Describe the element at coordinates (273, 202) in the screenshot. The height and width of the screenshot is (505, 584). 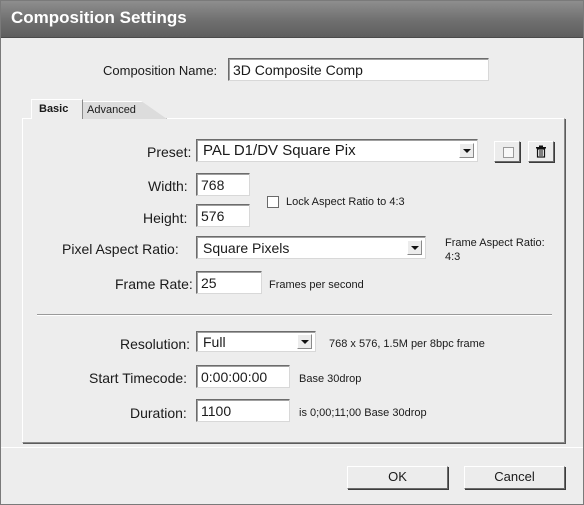
I see `lock-aspect-checkbox` at that location.